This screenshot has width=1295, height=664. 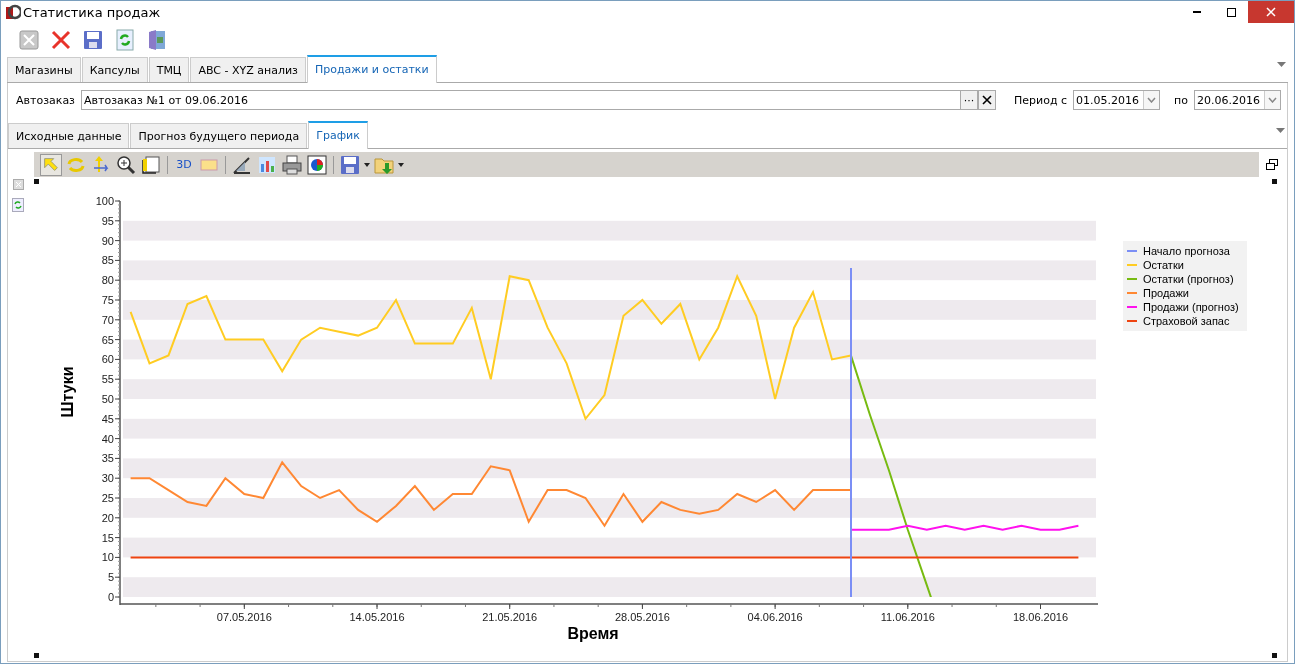 What do you see at coordinates (29, 40) in the screenshot?
I see `cancel-icon` at bounding box center [29, 40].